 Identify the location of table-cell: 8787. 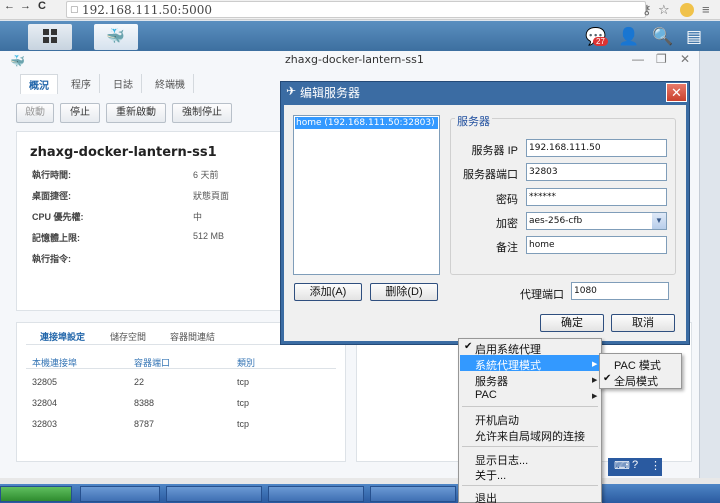
(144, 424).